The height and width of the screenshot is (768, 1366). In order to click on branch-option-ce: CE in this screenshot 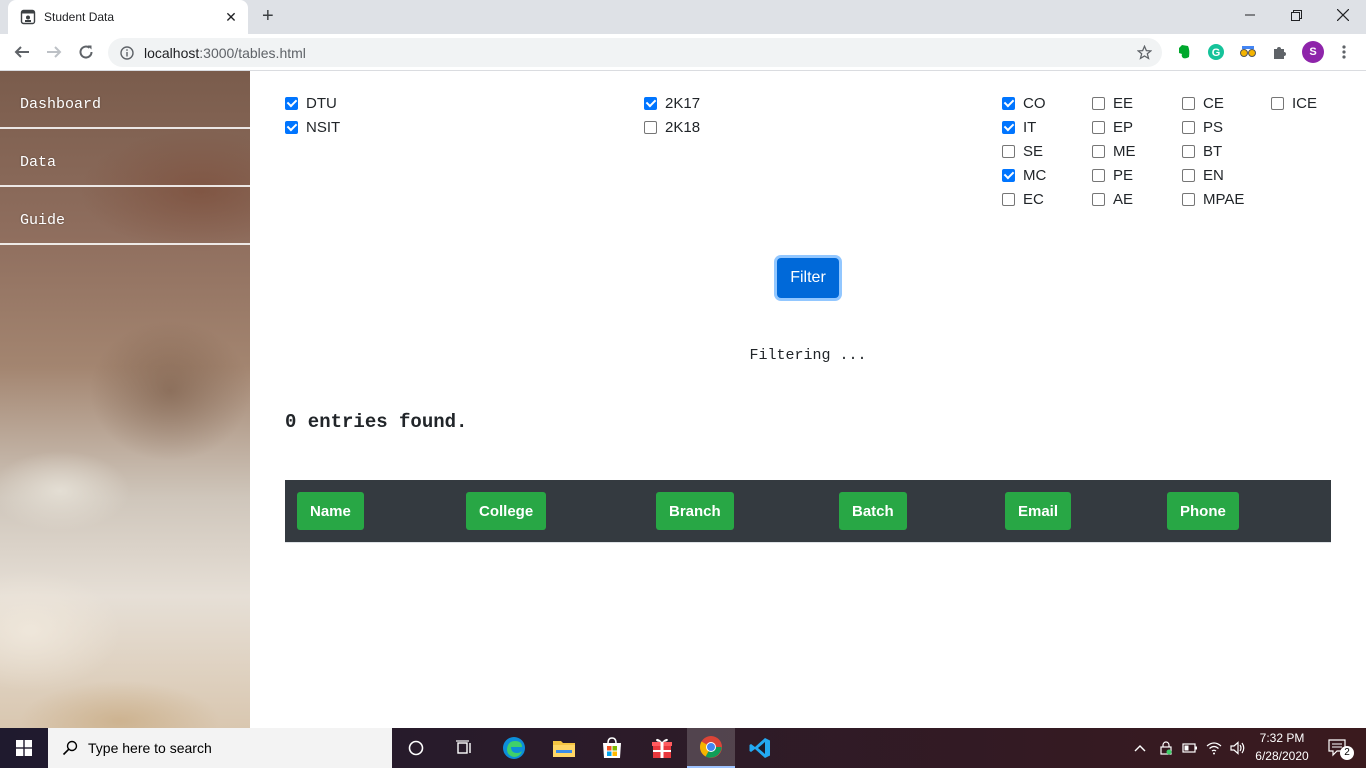, I will do `click(1203, 103)`.